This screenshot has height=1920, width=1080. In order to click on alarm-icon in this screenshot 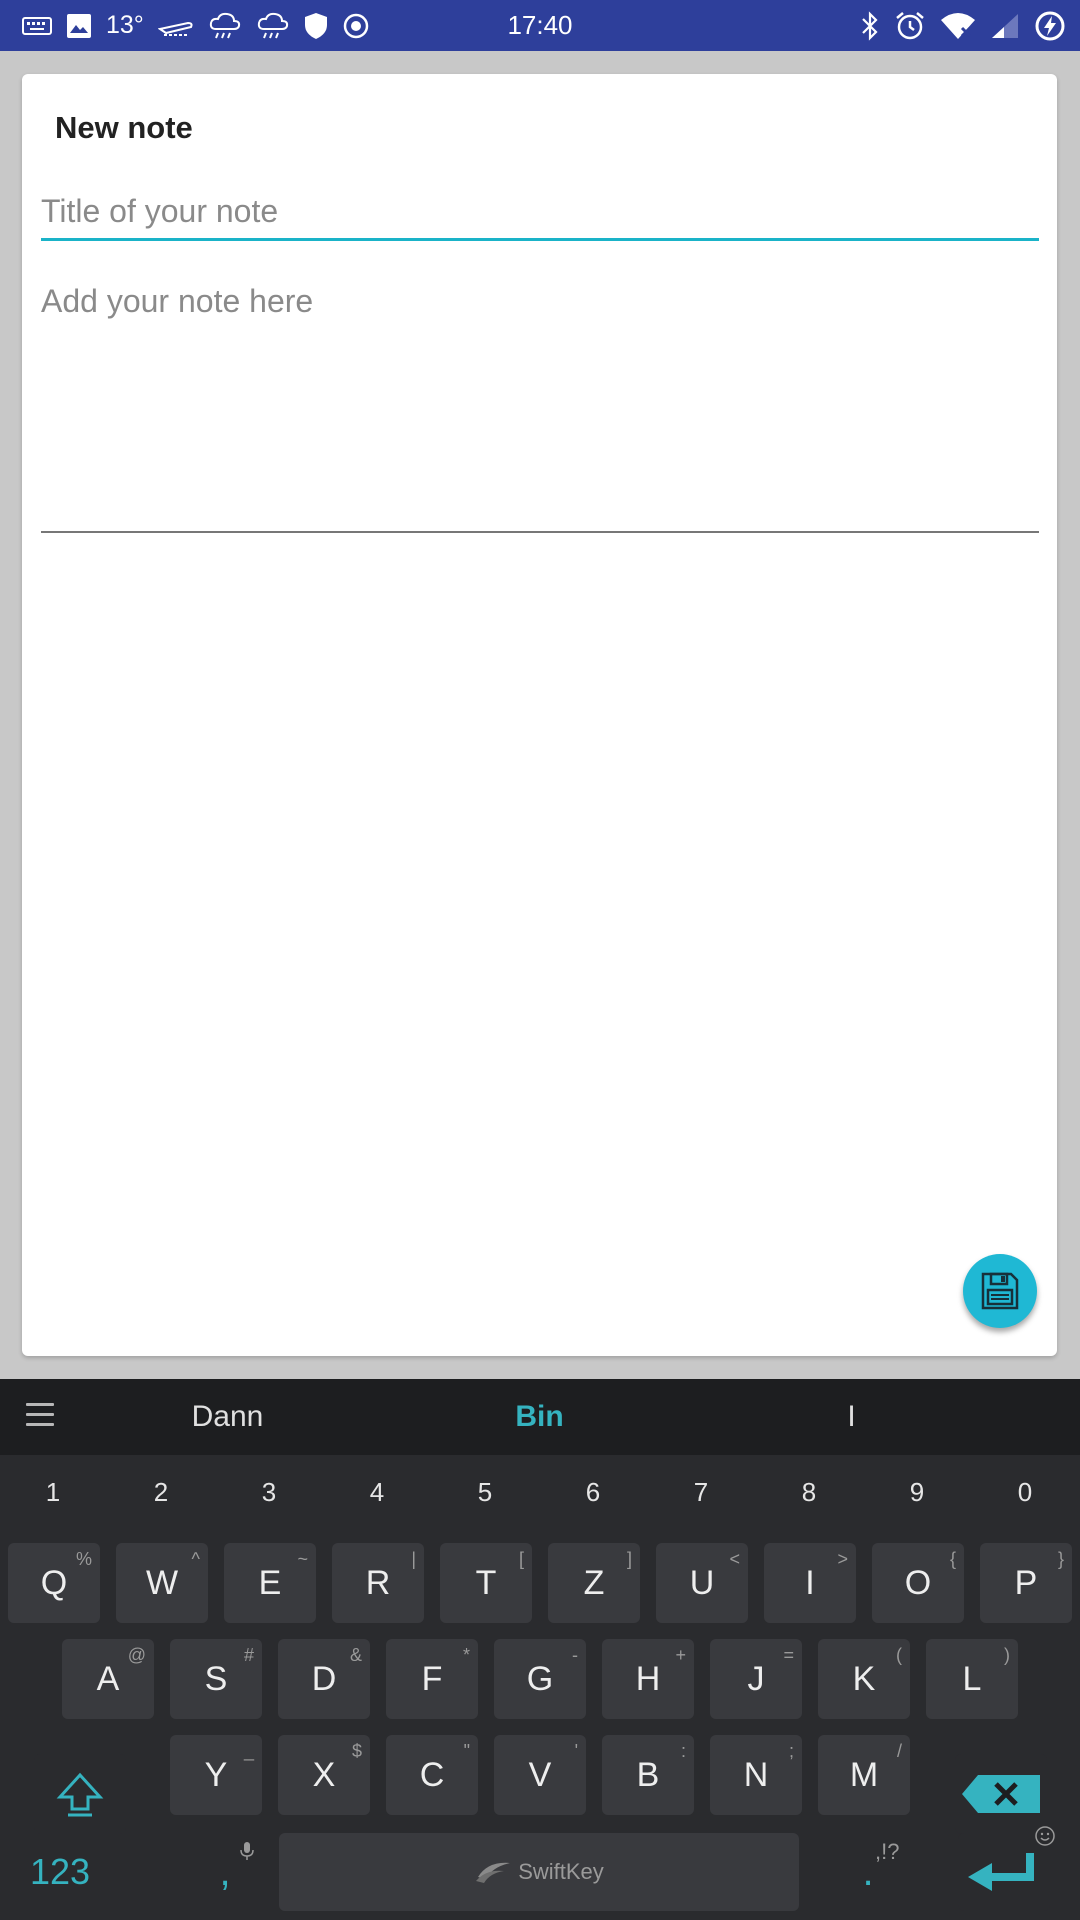, I will do `click(910, 26)`.